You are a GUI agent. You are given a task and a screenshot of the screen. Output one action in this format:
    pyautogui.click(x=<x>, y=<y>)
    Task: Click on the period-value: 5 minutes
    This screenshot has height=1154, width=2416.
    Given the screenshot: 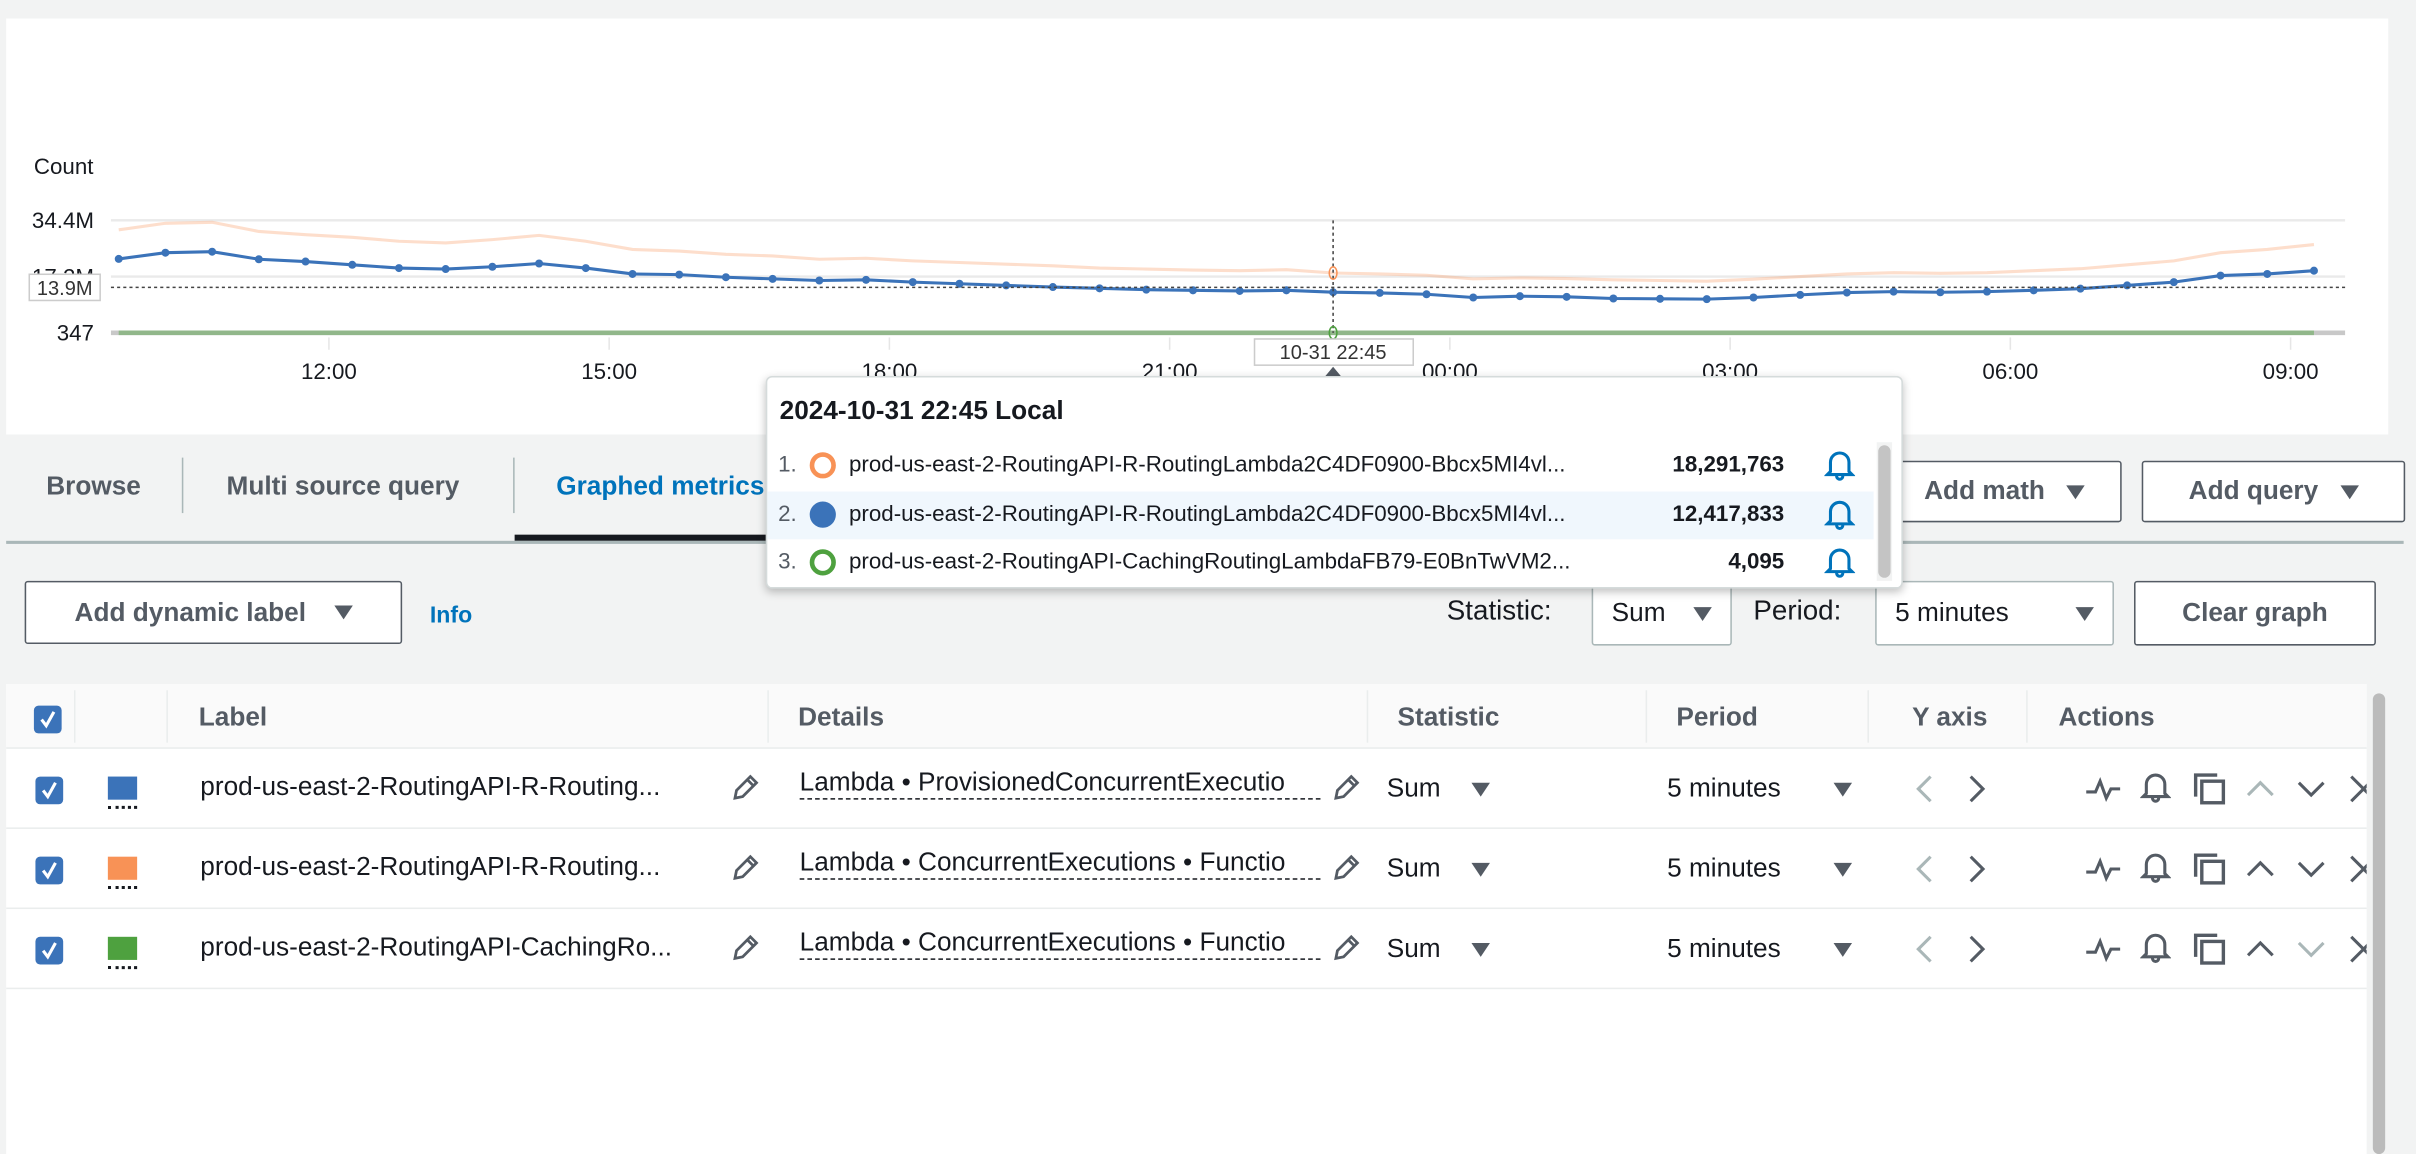 What is the action you would take?
    pyautogui.click(x=1952, y=612)
    